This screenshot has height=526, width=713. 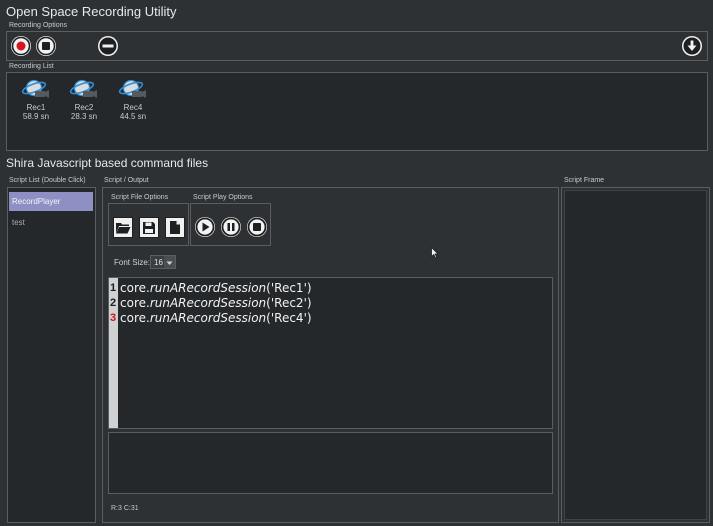 I want to click on recording-duration: 28.3 sn, so click(x=84, y=116).